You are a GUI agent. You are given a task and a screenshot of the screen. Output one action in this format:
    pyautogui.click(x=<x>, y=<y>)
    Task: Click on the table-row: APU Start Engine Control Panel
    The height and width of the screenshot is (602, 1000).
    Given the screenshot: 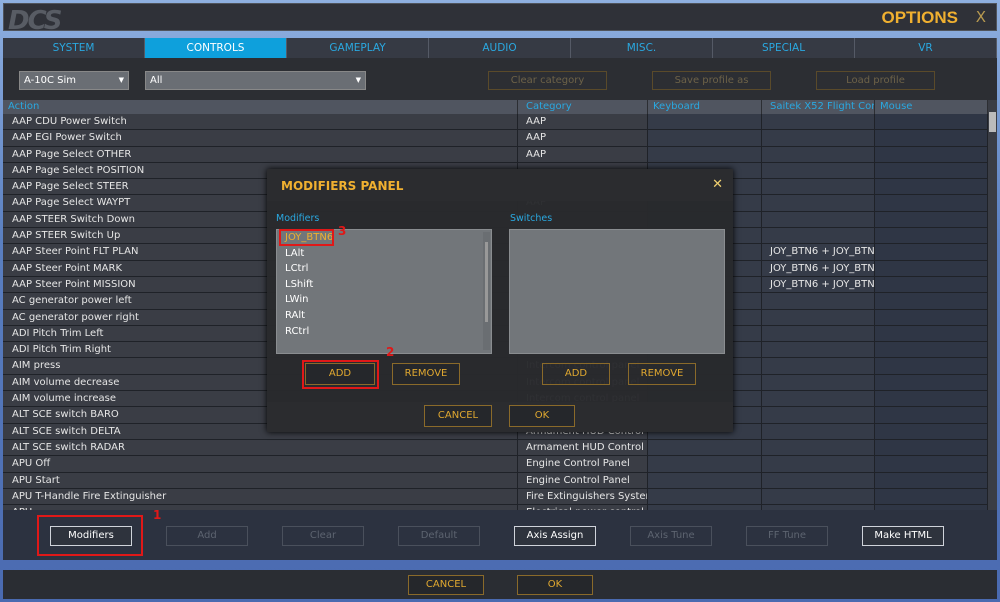 What is the action you would take?
    pyautogui.click(x=495, y=480)
    